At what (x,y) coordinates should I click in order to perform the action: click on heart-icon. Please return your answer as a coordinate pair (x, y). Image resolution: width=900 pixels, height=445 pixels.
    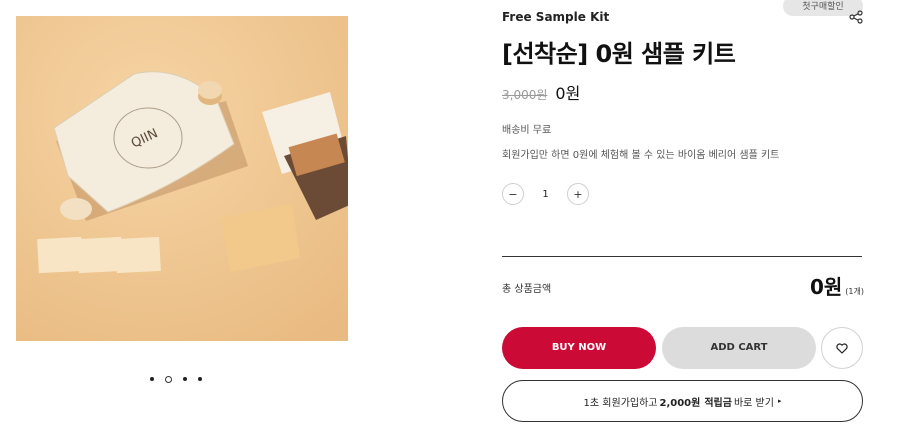
    Looking at the image, I should click on (842, 348).